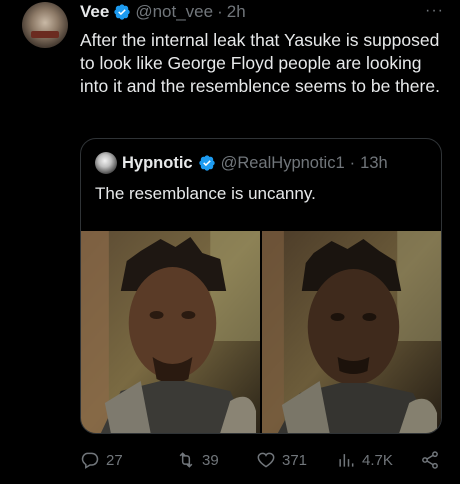 Image resolution: width=460 pixels, height=484 pixels. Describe the element at coordinates (101, 460) in the screenshot. I see `reply-button: 27` at that location.